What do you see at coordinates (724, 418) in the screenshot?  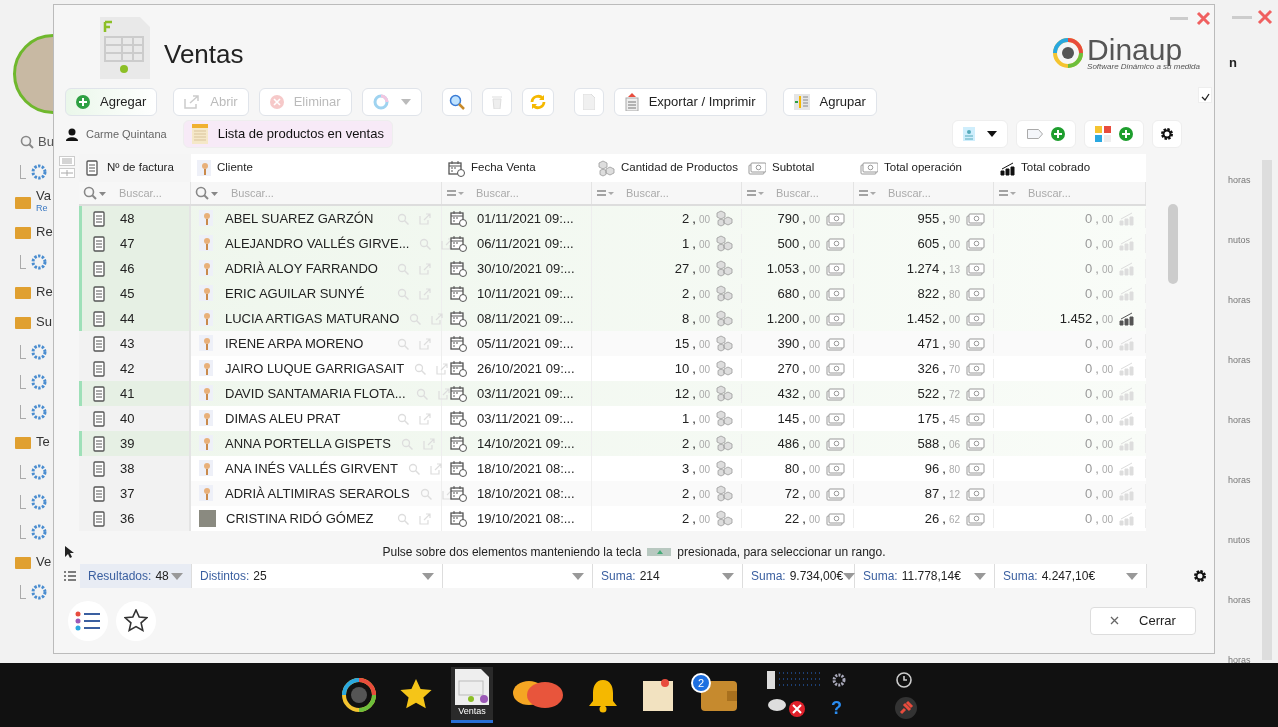 I see `cubes-icon` at bounding box center [724, 418].